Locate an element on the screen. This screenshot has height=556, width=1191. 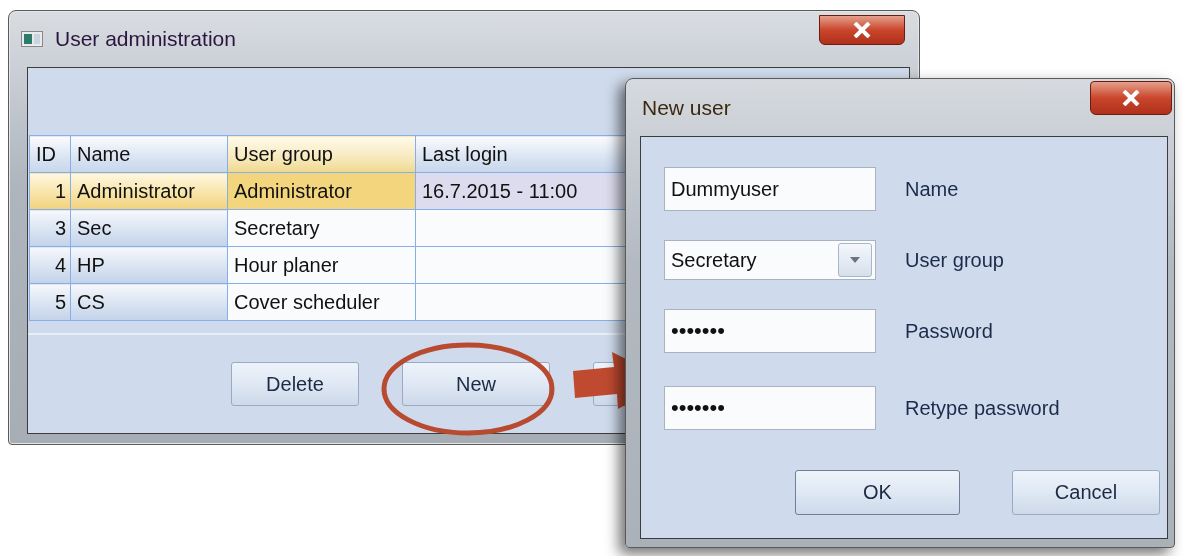
table-cell: CS is located at coordinates (149, 302).